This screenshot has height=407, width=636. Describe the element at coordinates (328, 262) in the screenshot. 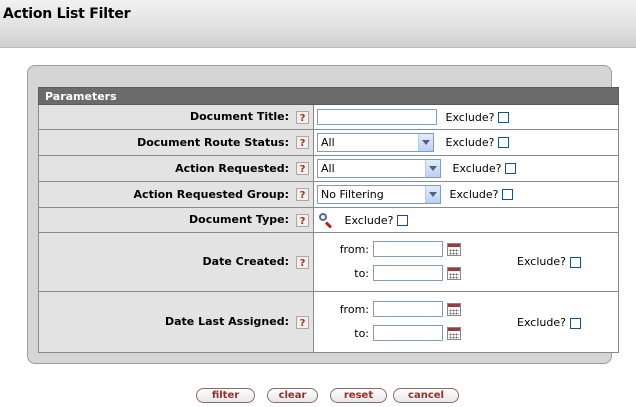

I see `row-date-created: Date Created:? from: to: Exclude?` at that location.